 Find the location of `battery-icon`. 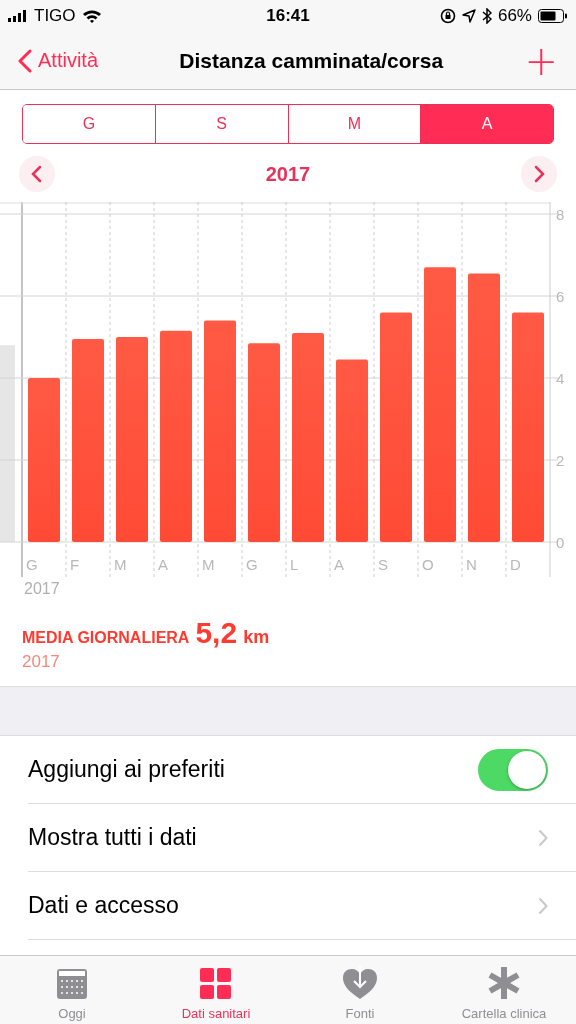

battery-icon is located at coordinates (553, 16).